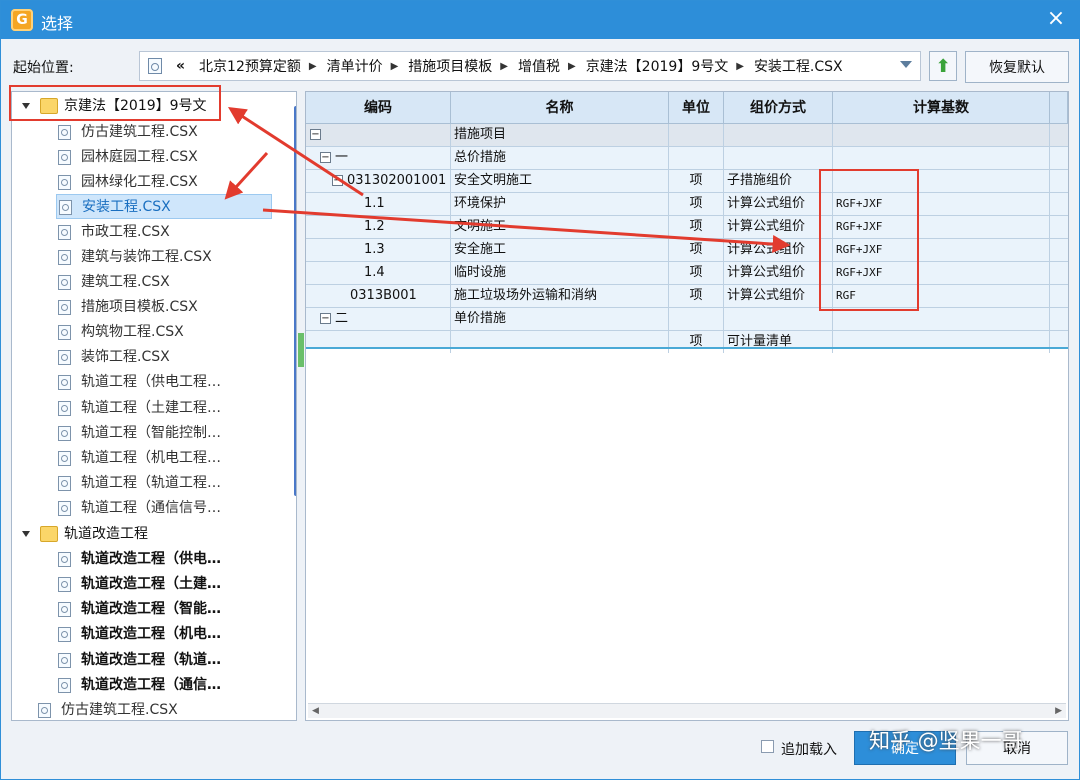 The height and width of the screenshot is (781, 1080). I want to click on tree-item-label: 仿古建筑工程.CSX, so click(139, 132).